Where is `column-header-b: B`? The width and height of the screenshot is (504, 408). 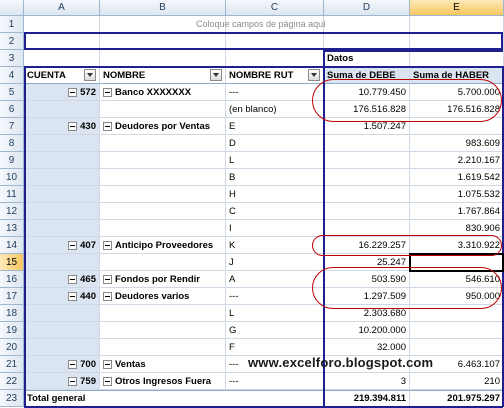 column-header-b: B is located at coordinates (163, 8).